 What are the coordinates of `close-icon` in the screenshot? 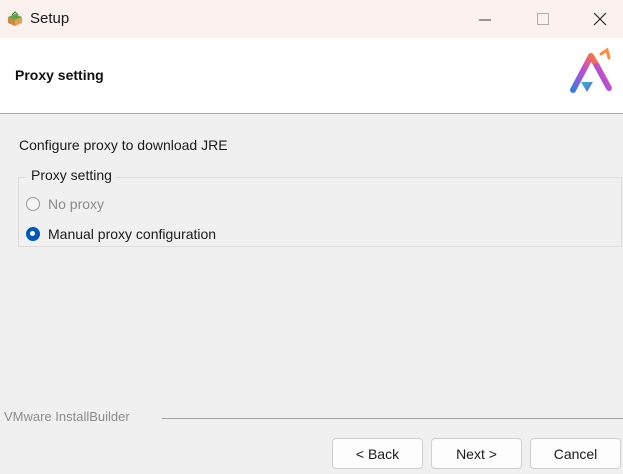 It's located at (600, 19).